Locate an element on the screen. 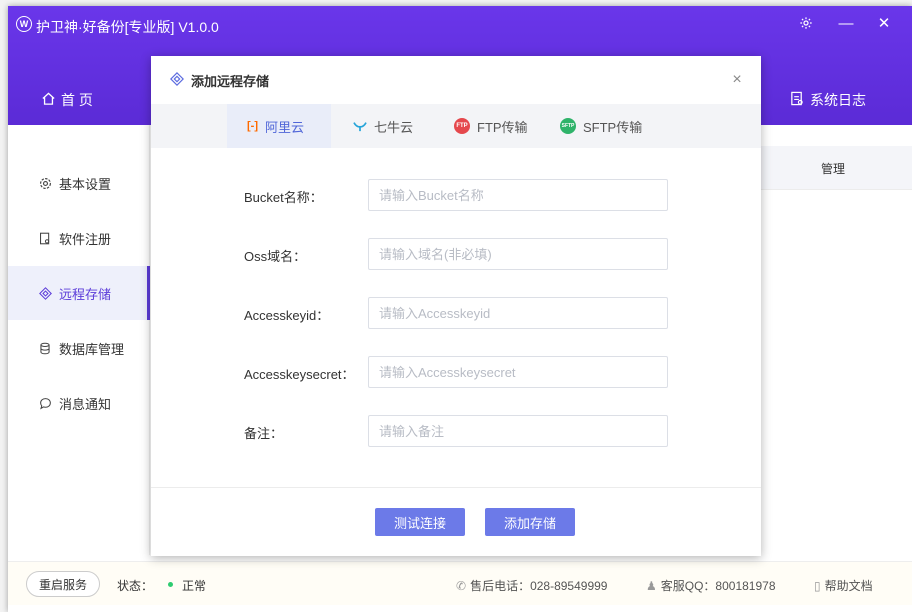 This screenshot has width=912, height=612. minimize-button: — is located at coordinates (846, 23).